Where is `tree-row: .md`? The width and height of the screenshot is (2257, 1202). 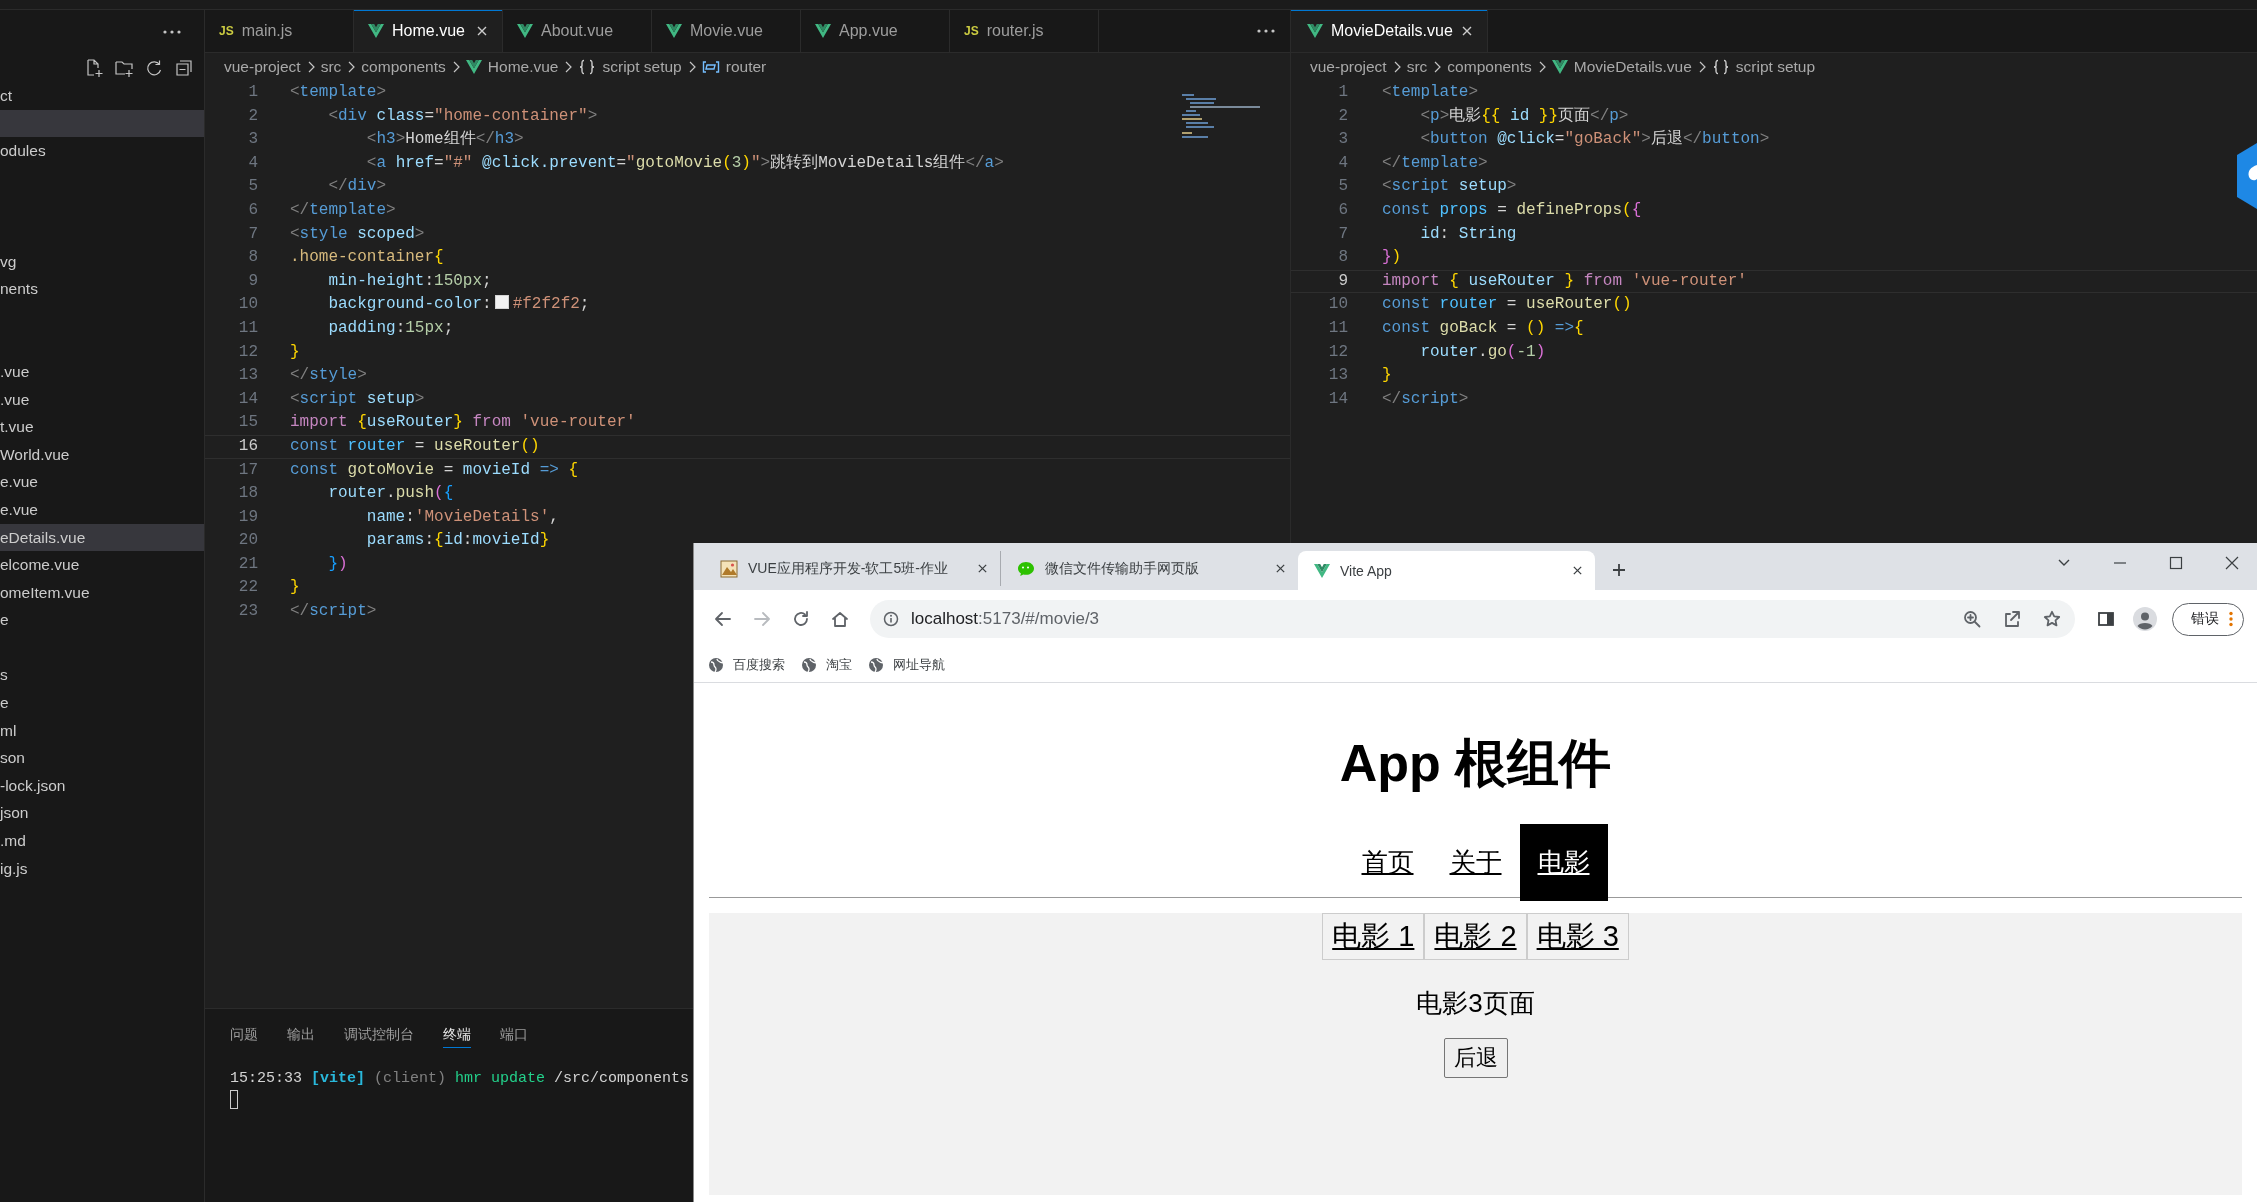 tree-row: .md is located at coordinates (102, 841).